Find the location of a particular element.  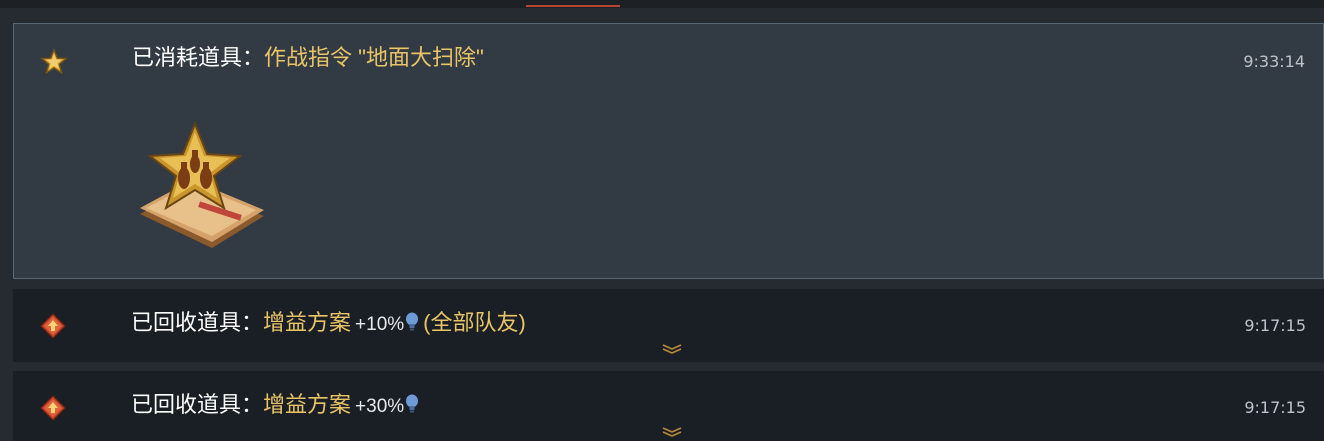

timestamp: 9:33:14 is located at coordinates (1274, 61).